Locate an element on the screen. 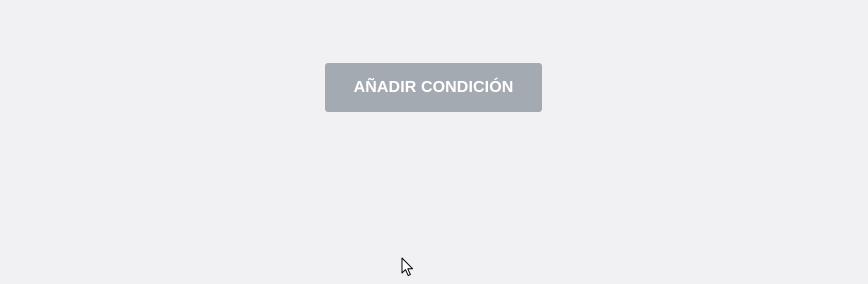 The height and width of the screenshot is (284, 868). mouse-pointer-icon is located at coordinates (408, 267).